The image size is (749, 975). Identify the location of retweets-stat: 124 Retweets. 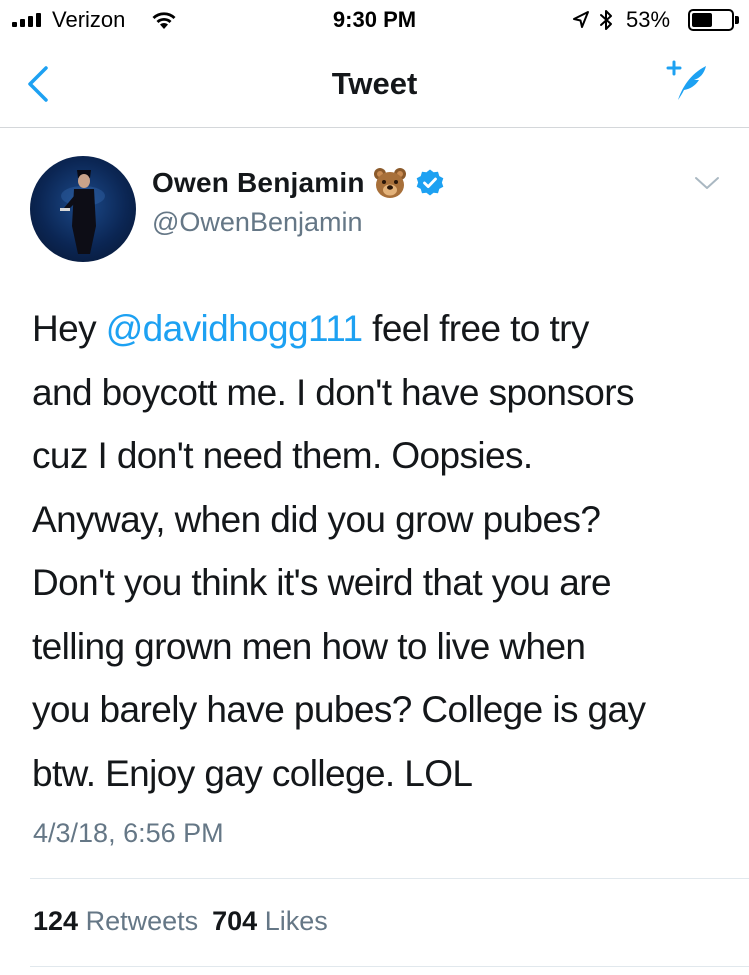
(115, 921).